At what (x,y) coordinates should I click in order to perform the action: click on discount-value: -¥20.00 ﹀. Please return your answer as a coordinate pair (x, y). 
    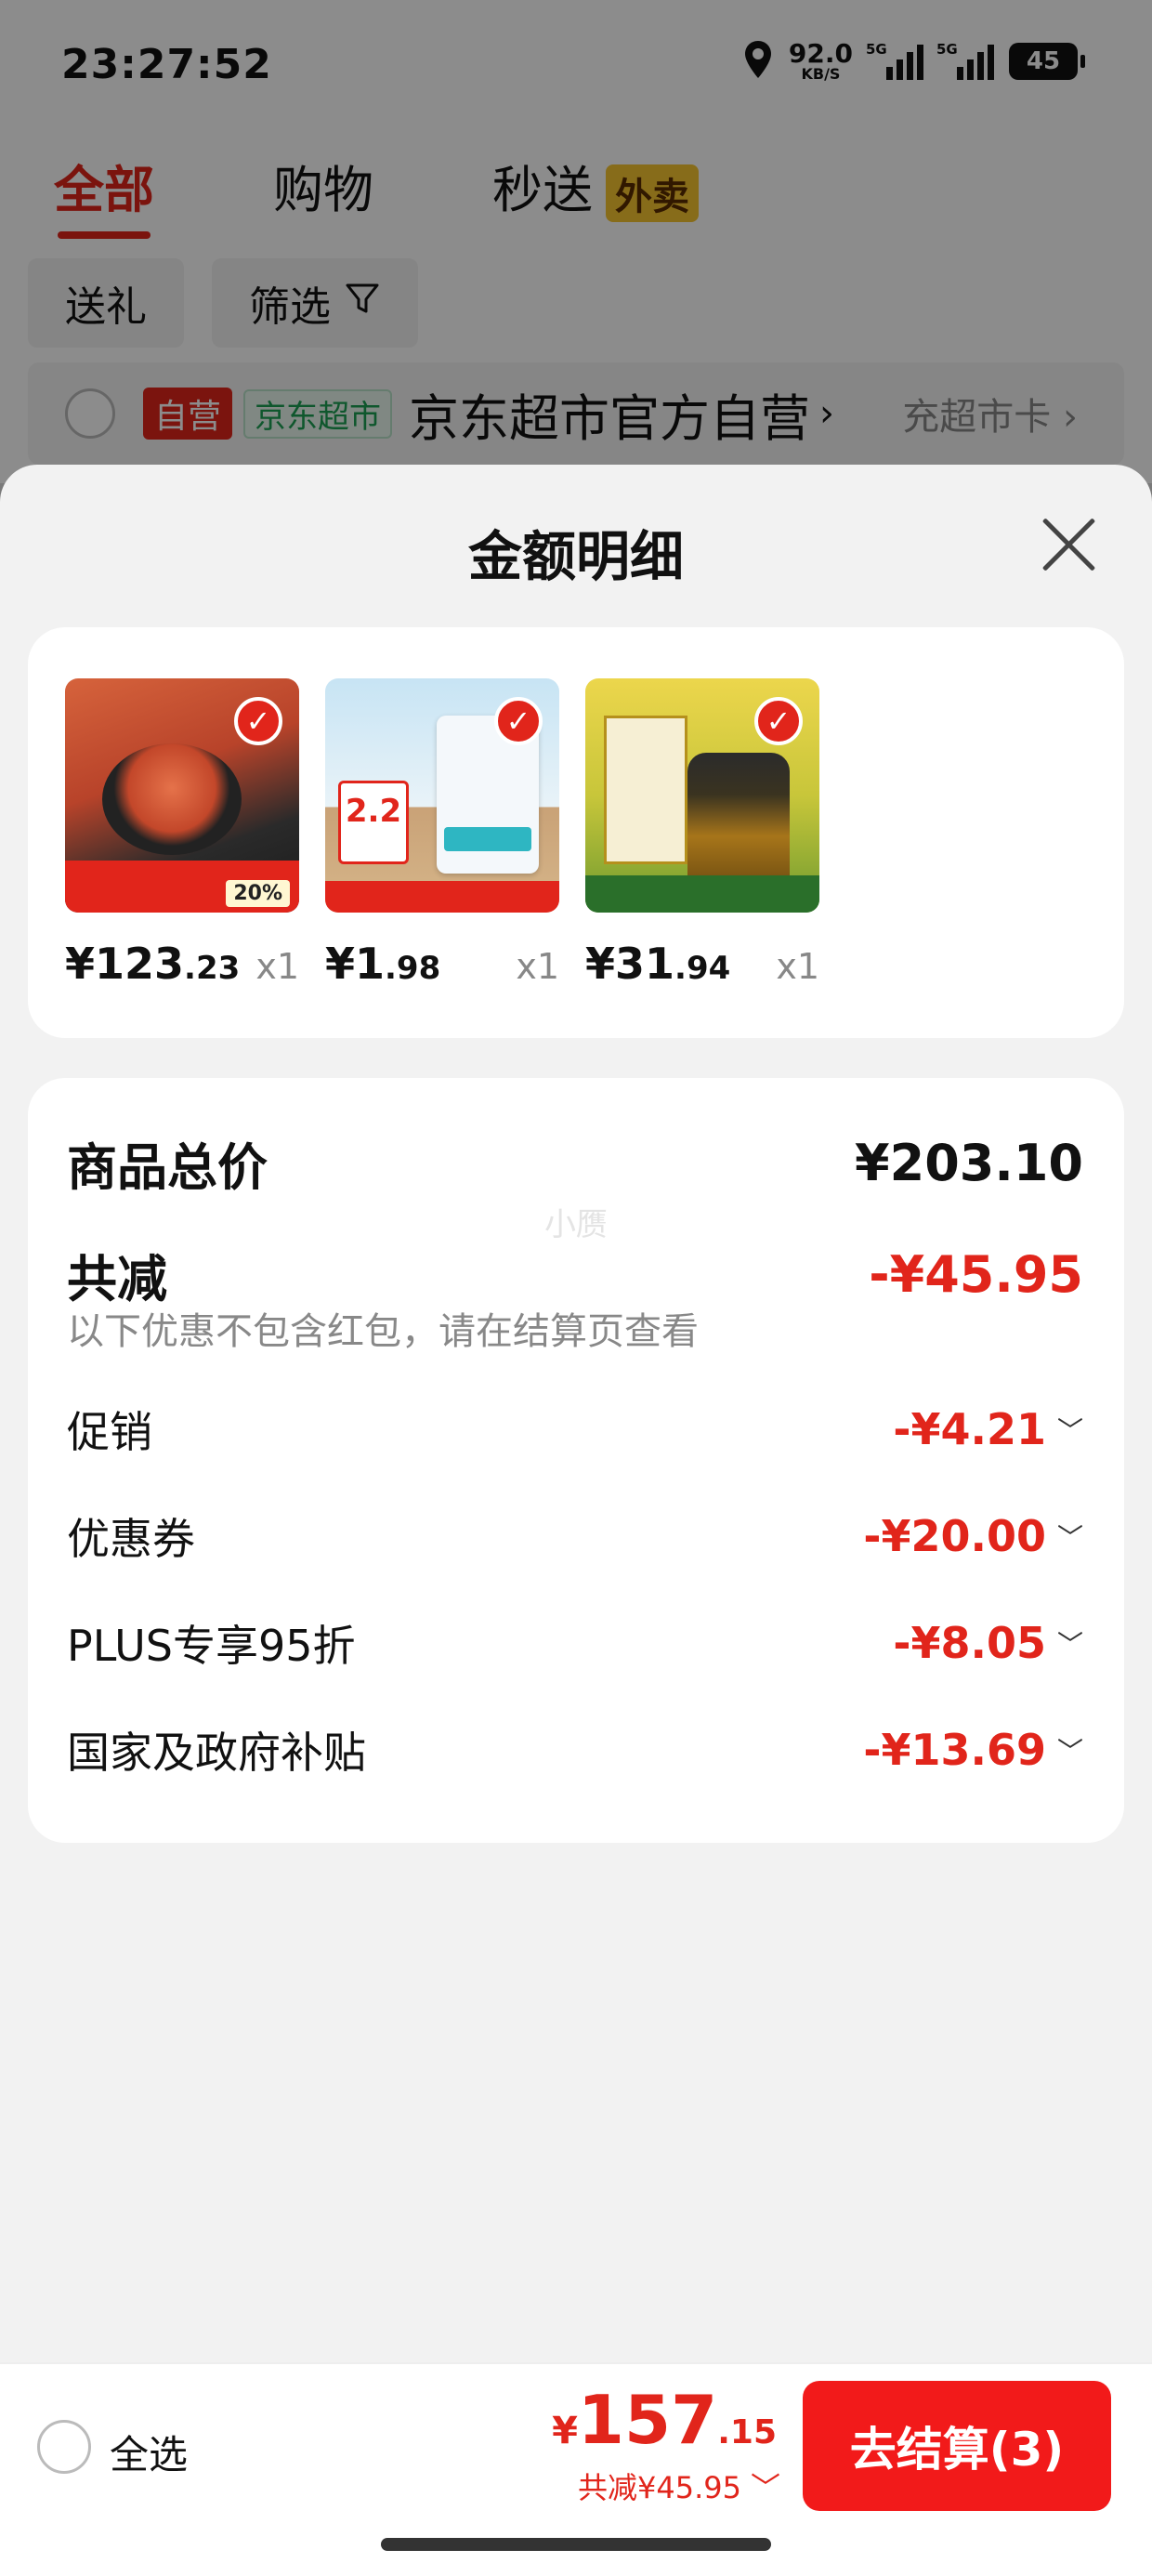
    Looking at the image, I should click on (973, 1536).